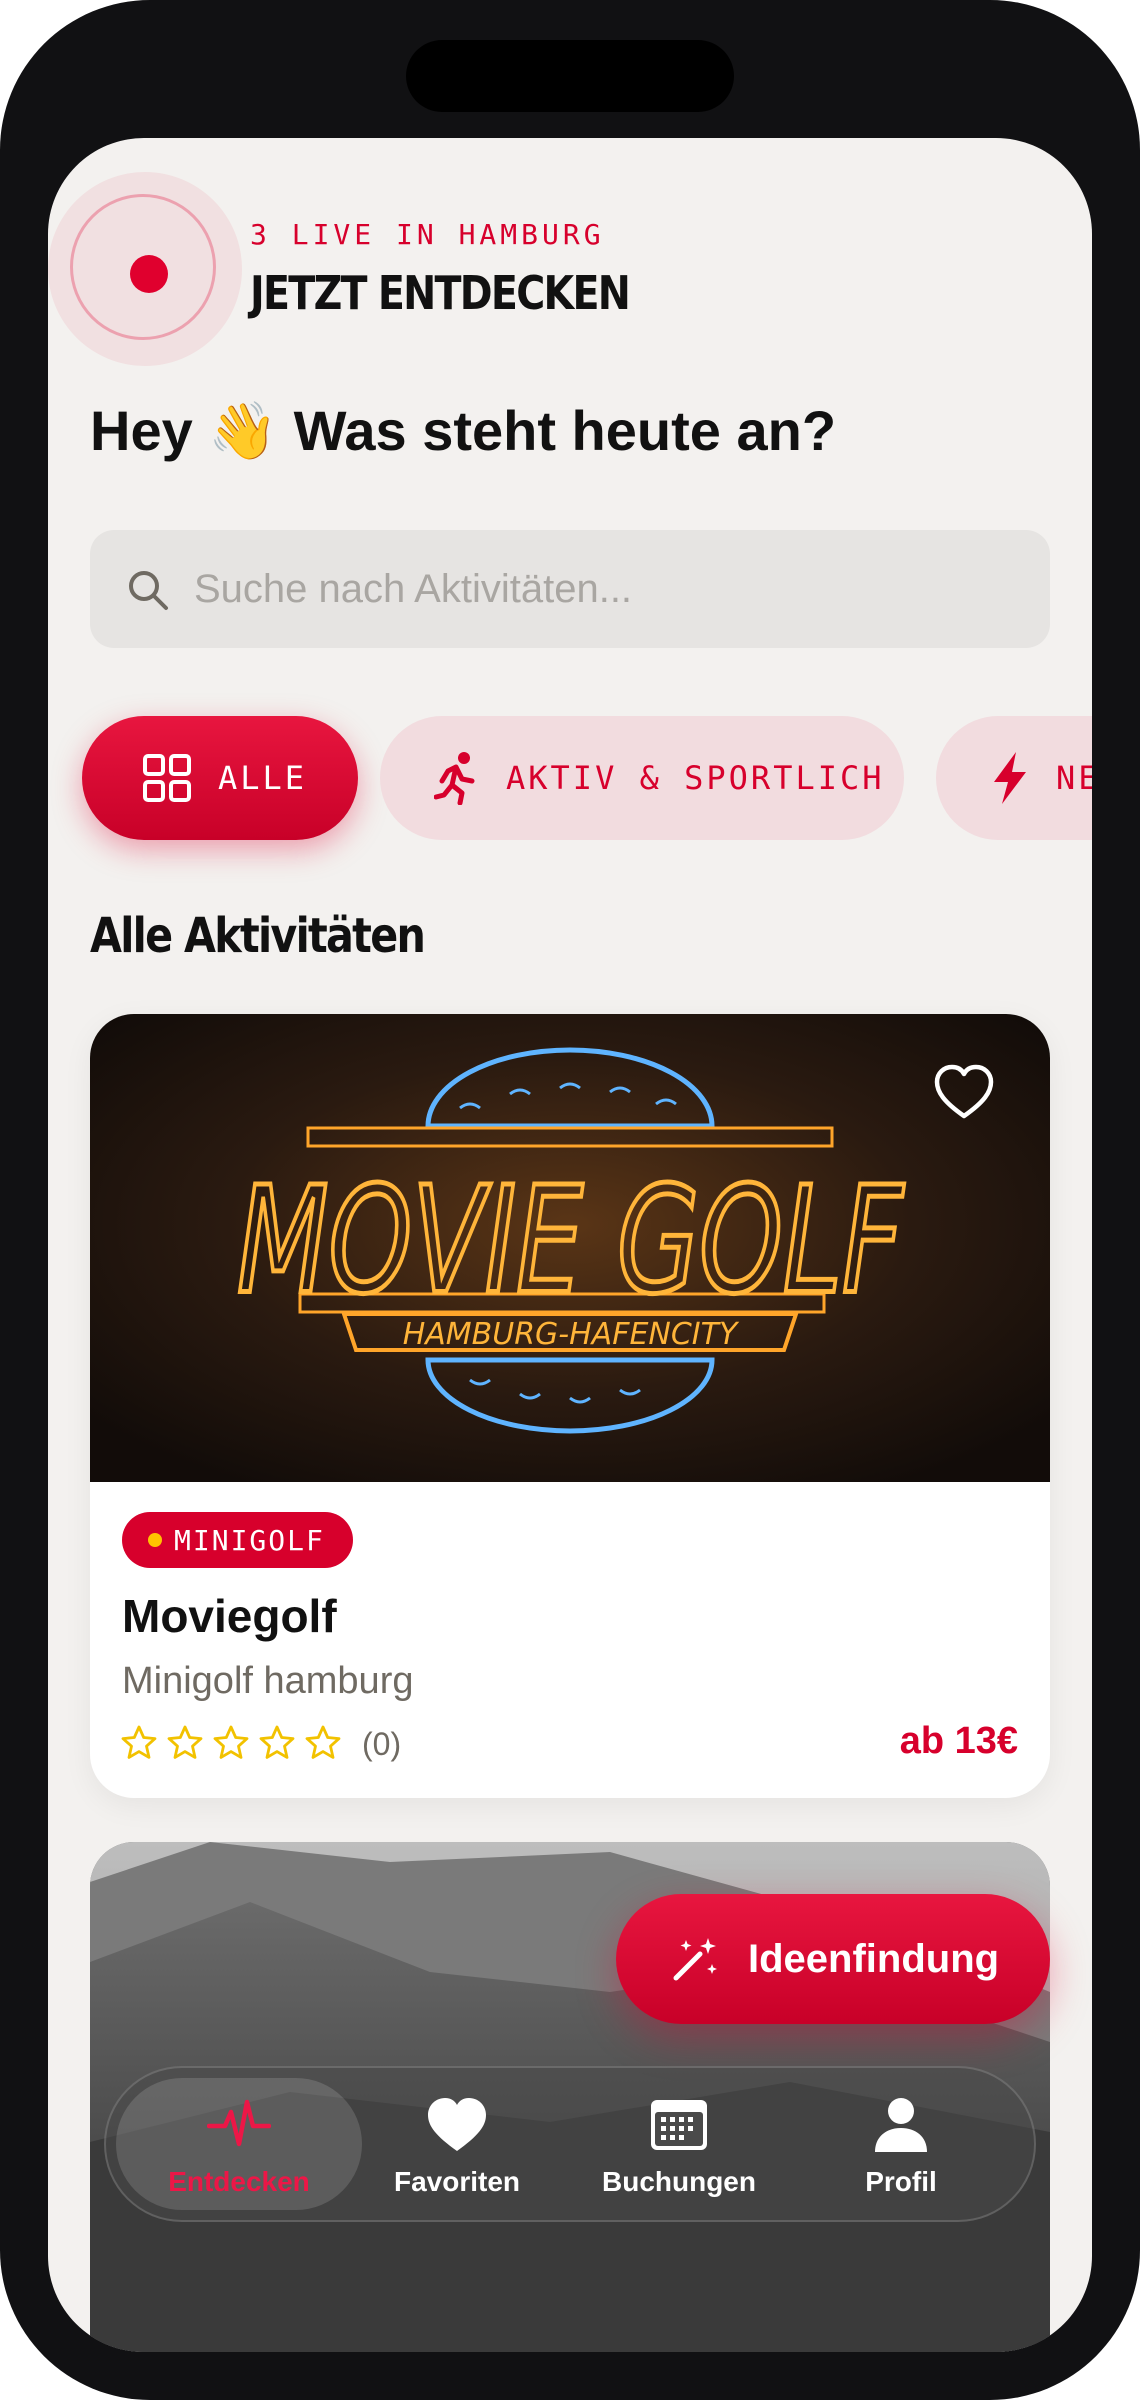 The width and height of the screenshot is (1140, 2400). I want to click on search-icon, so click(148, 590).